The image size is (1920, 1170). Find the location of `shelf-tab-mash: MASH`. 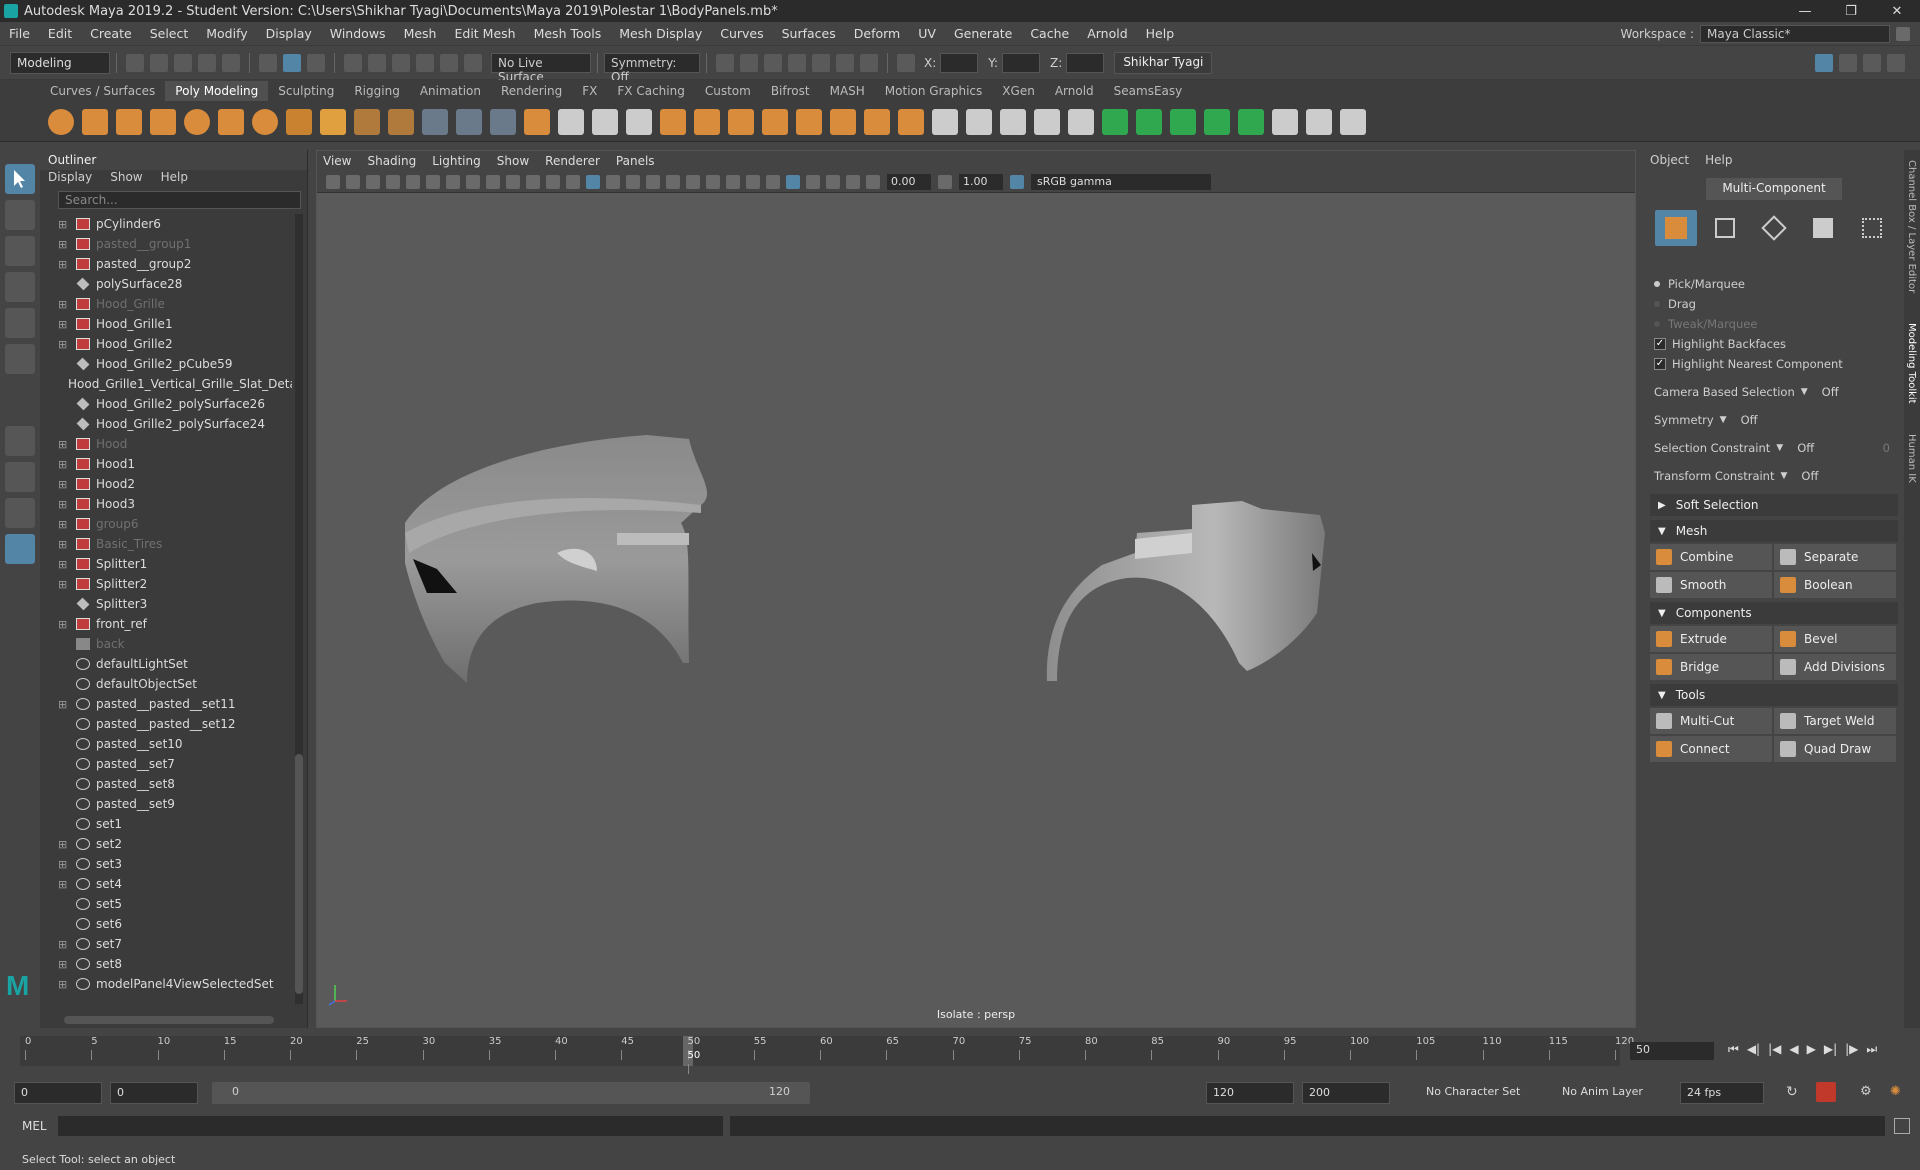

shelf-tab-mash: MASH is located at coordinates (847, 91).